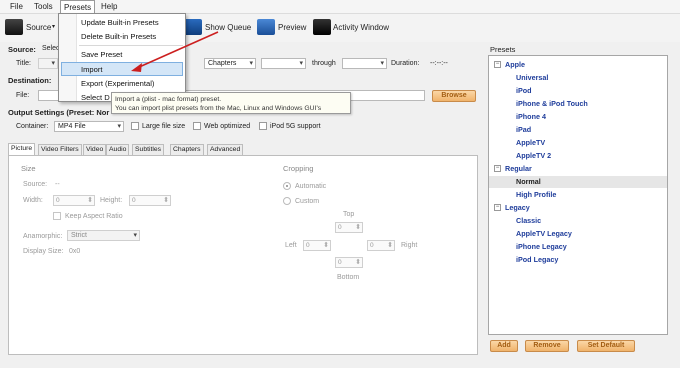 This screenshot has width=680, height=368. What do you see at coordinates (136, 67) in the screenshot?
I see `annotation-arrow-head` at bounding box center [136, 67].